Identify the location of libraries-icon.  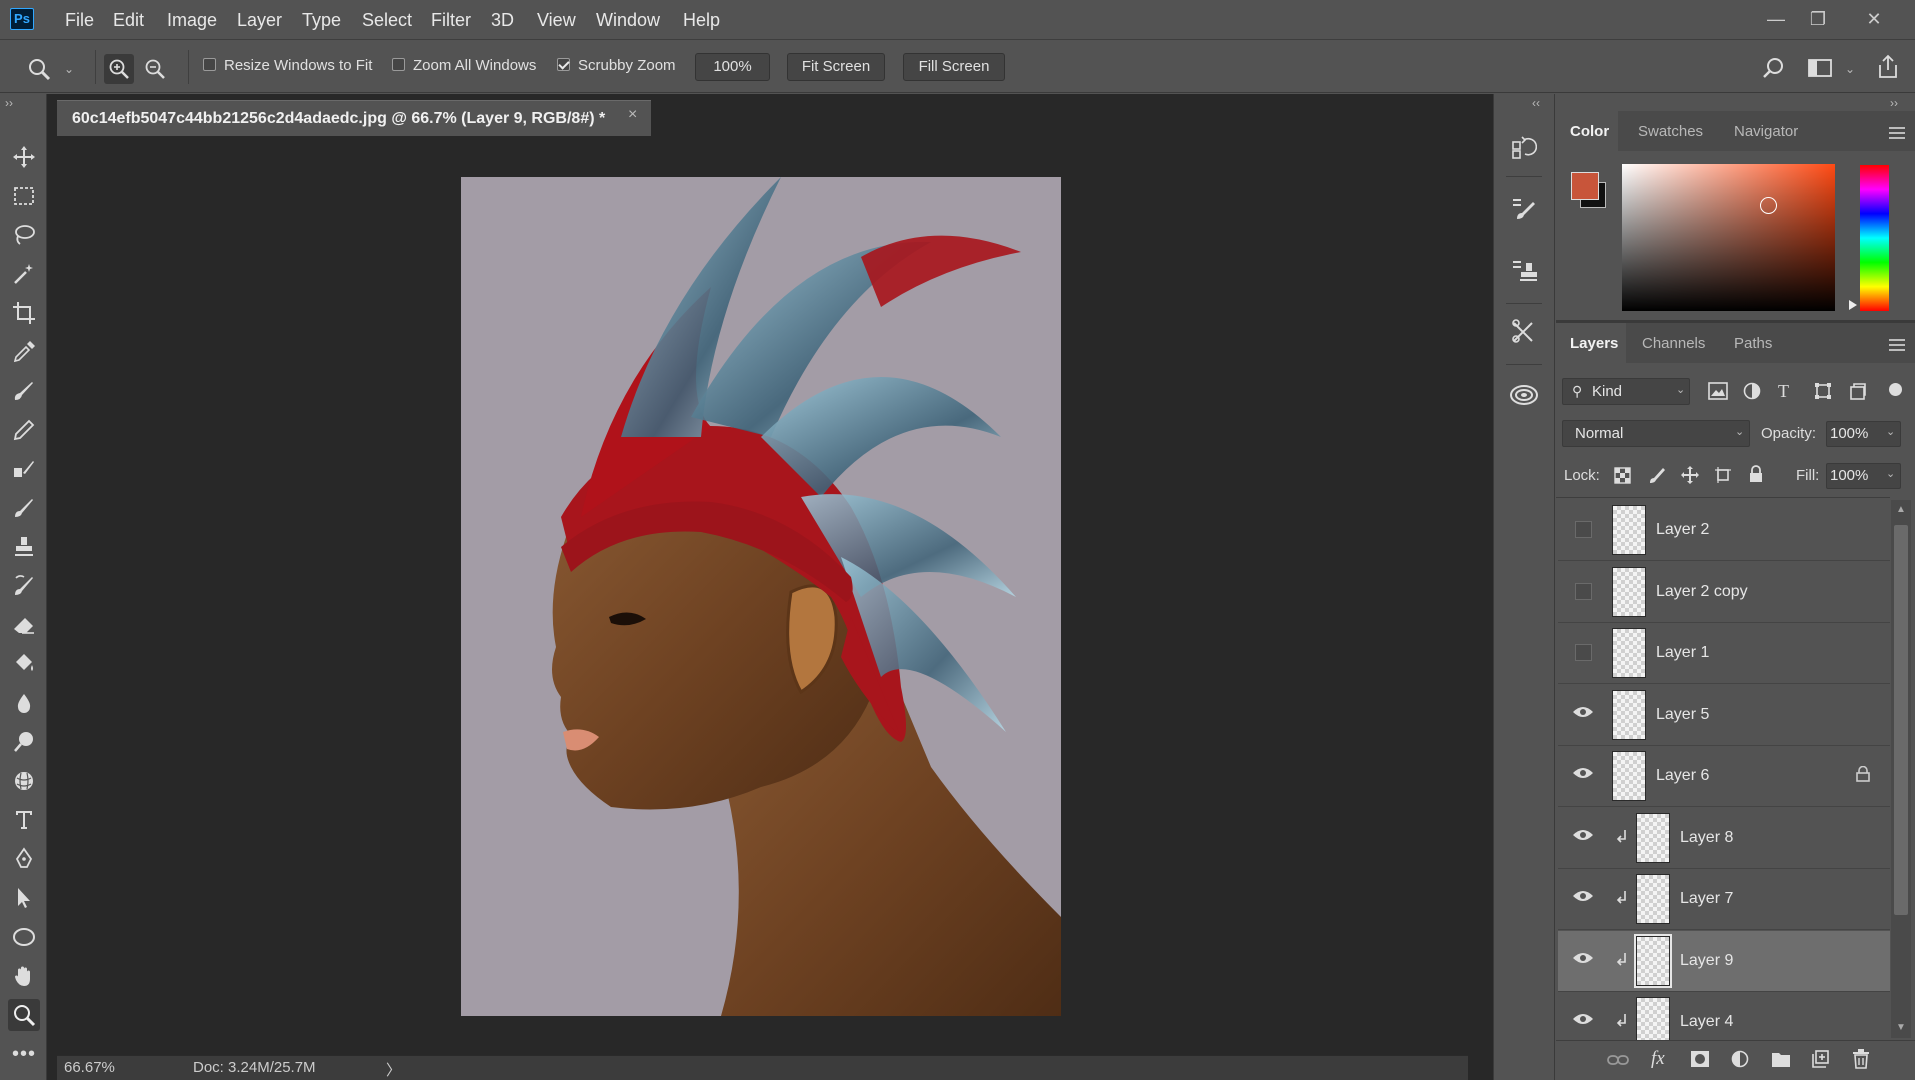
(1524, 394).